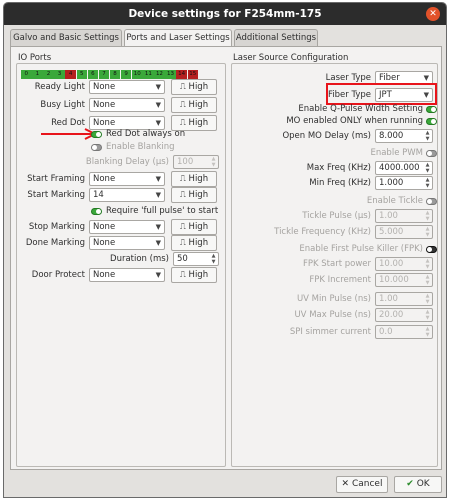 The height and width of the screenshot is (500, 451). What do you see at coordinates (433, 14) in the screenshot?
I see `close-icon: ✕` at bounding box center [433, 14].